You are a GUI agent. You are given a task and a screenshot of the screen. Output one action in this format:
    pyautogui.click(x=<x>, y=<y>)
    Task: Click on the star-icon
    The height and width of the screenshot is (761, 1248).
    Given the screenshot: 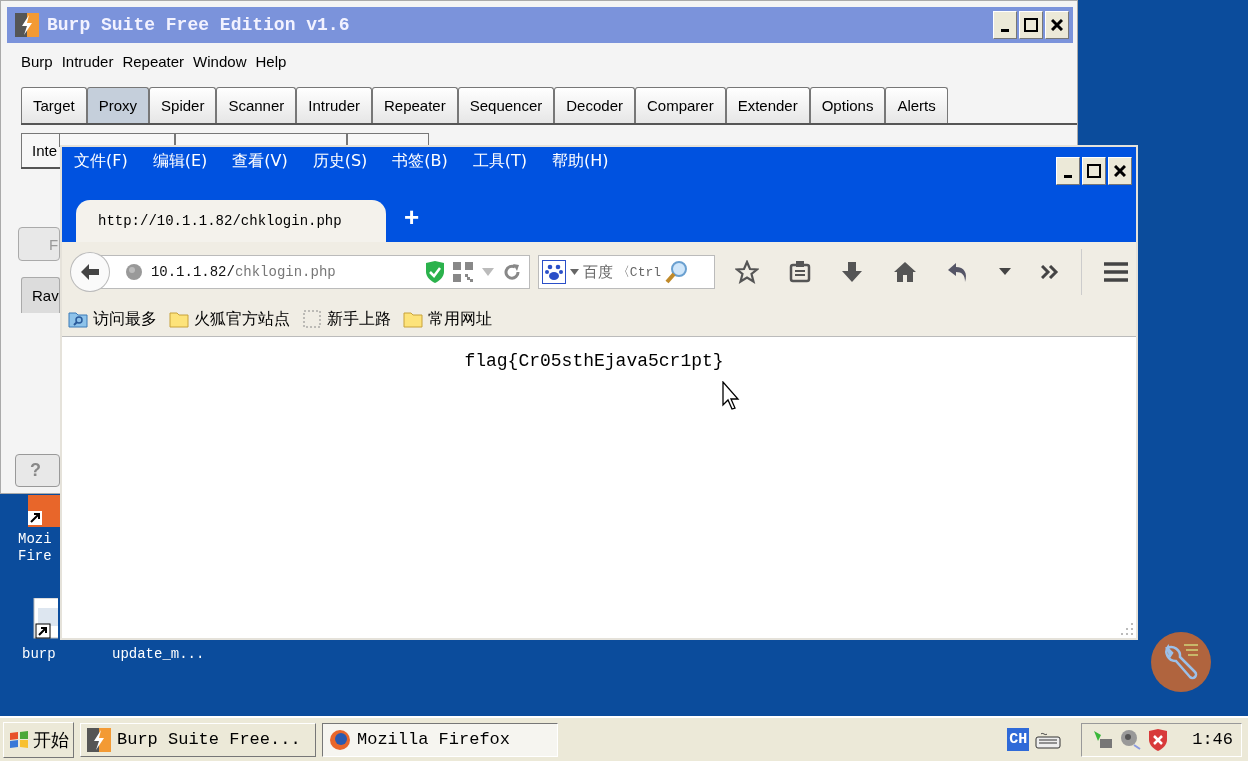 What is the action you would take?
    pyautogui.click(x=747, y=272)
    